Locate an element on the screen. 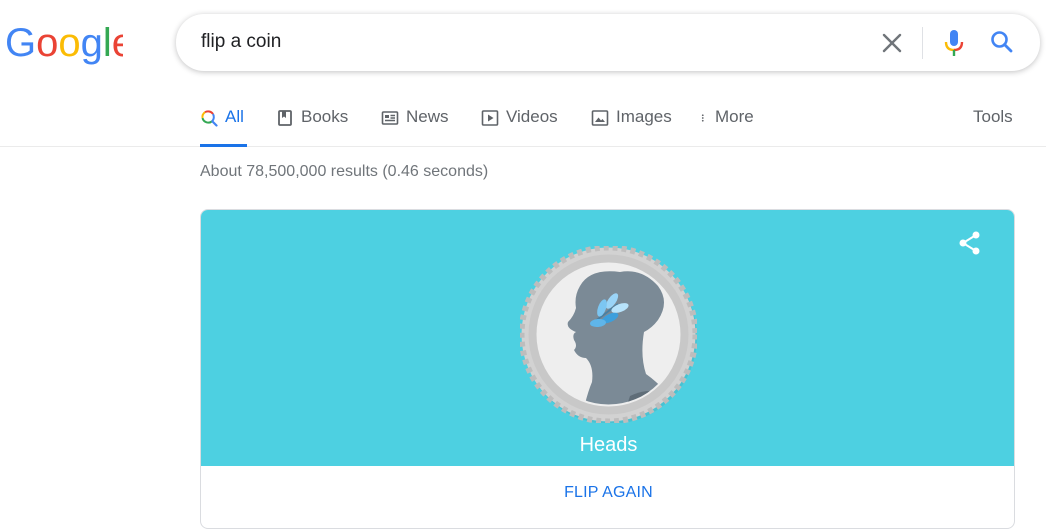 The width and height of the screenshot is (1046, 529). tab-more: More is located at coordinates (727, 127).